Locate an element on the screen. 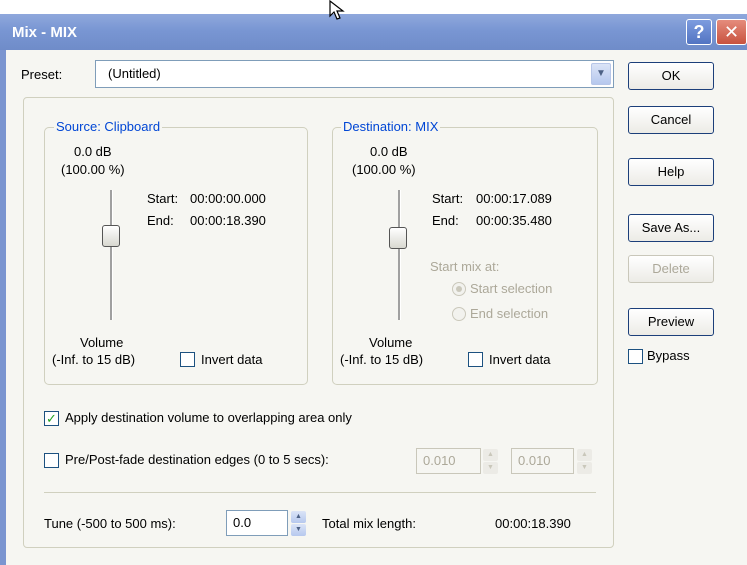 The width and height of the screenshot is (747, 565). preview-button: Preview is located at coordinates (671, 322).